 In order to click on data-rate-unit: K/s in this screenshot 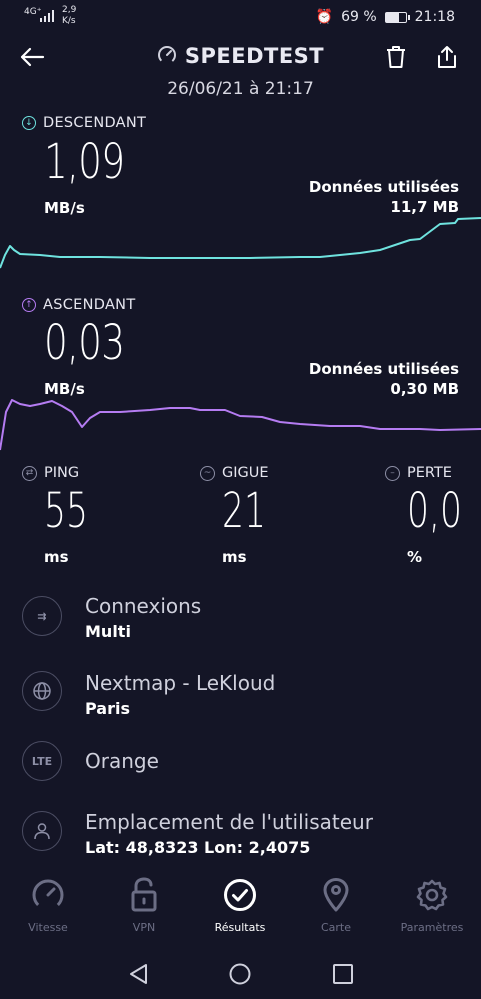, I will do `click(69, 21)`.